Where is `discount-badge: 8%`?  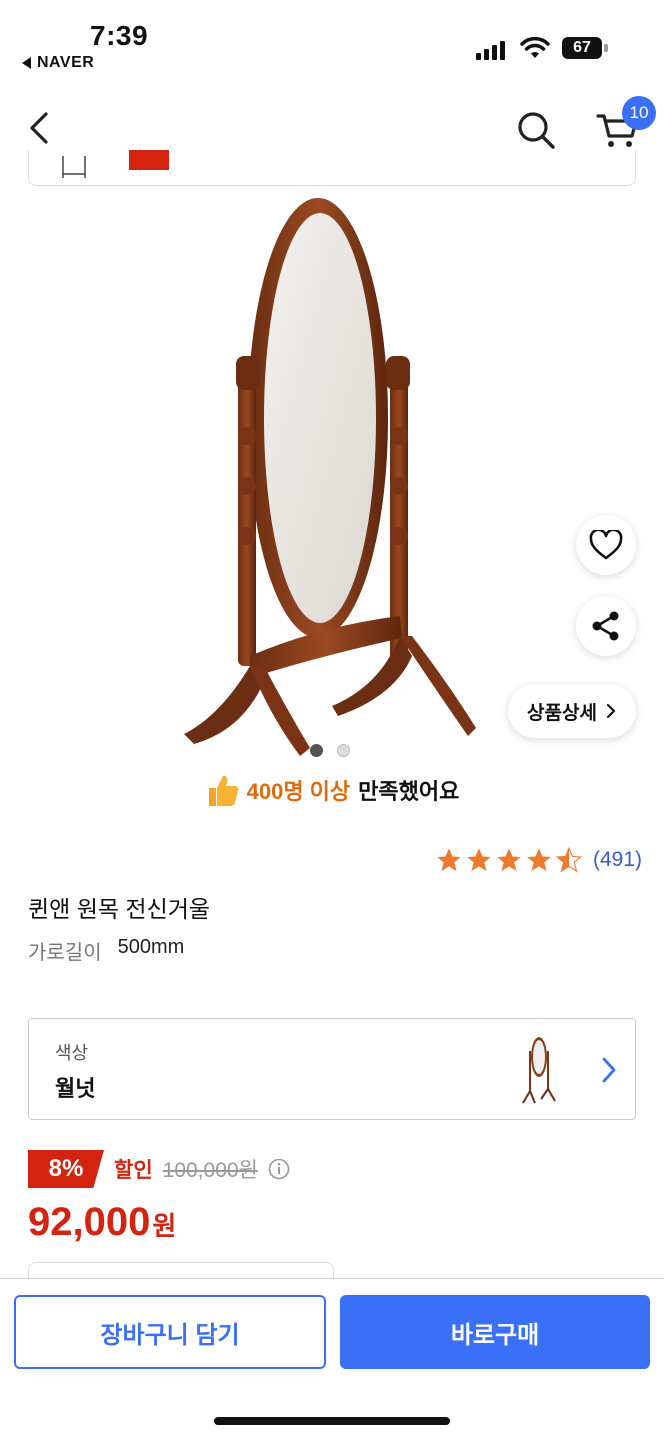
discount-badge: 8% is located at coordinates (66, 1169).